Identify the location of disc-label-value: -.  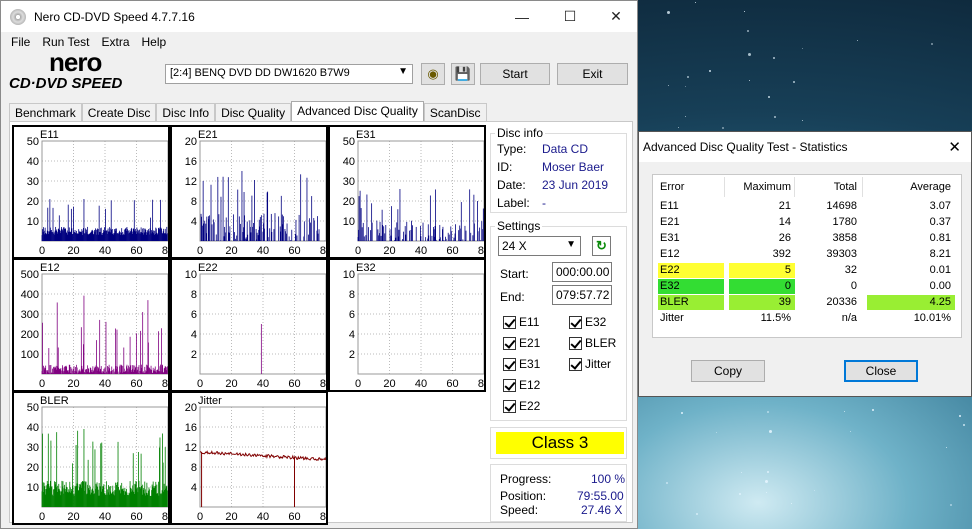
(544, 203).